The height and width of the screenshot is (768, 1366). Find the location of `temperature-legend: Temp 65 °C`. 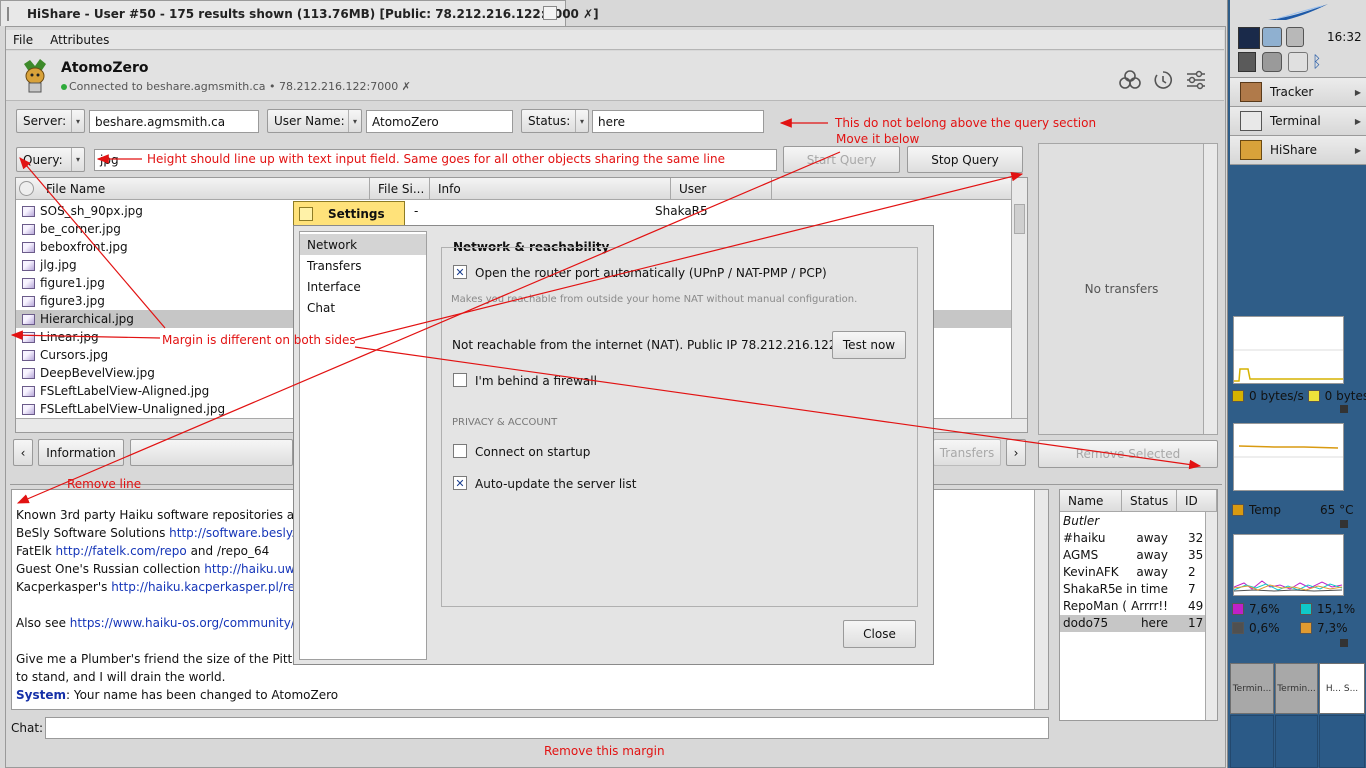

temperature-legend: Temp 65 °C is located at coordinates (1299, 512).